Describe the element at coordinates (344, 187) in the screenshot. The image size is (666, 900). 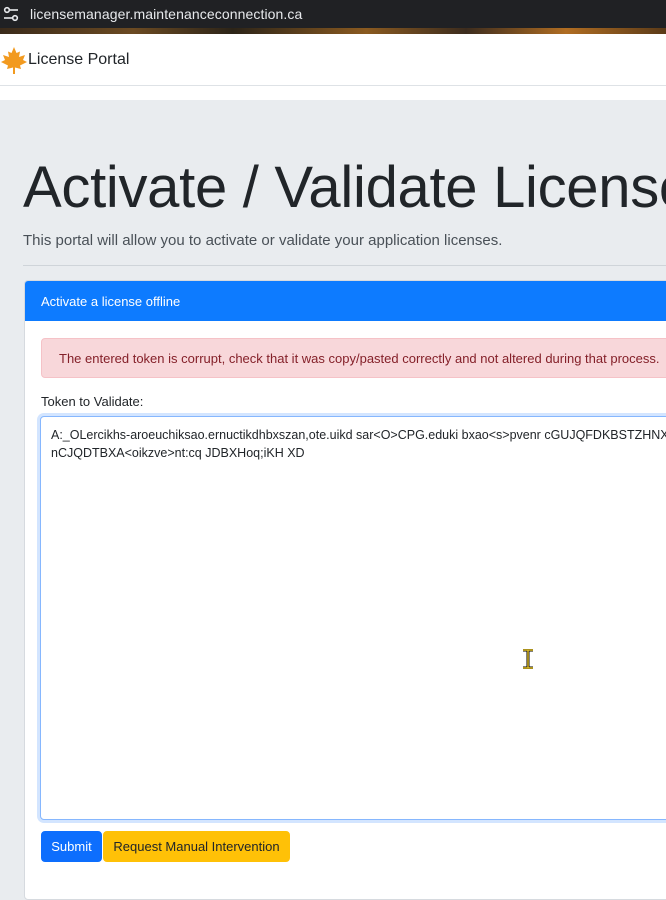
I see `page-title: Activate / Validate License` at that location.